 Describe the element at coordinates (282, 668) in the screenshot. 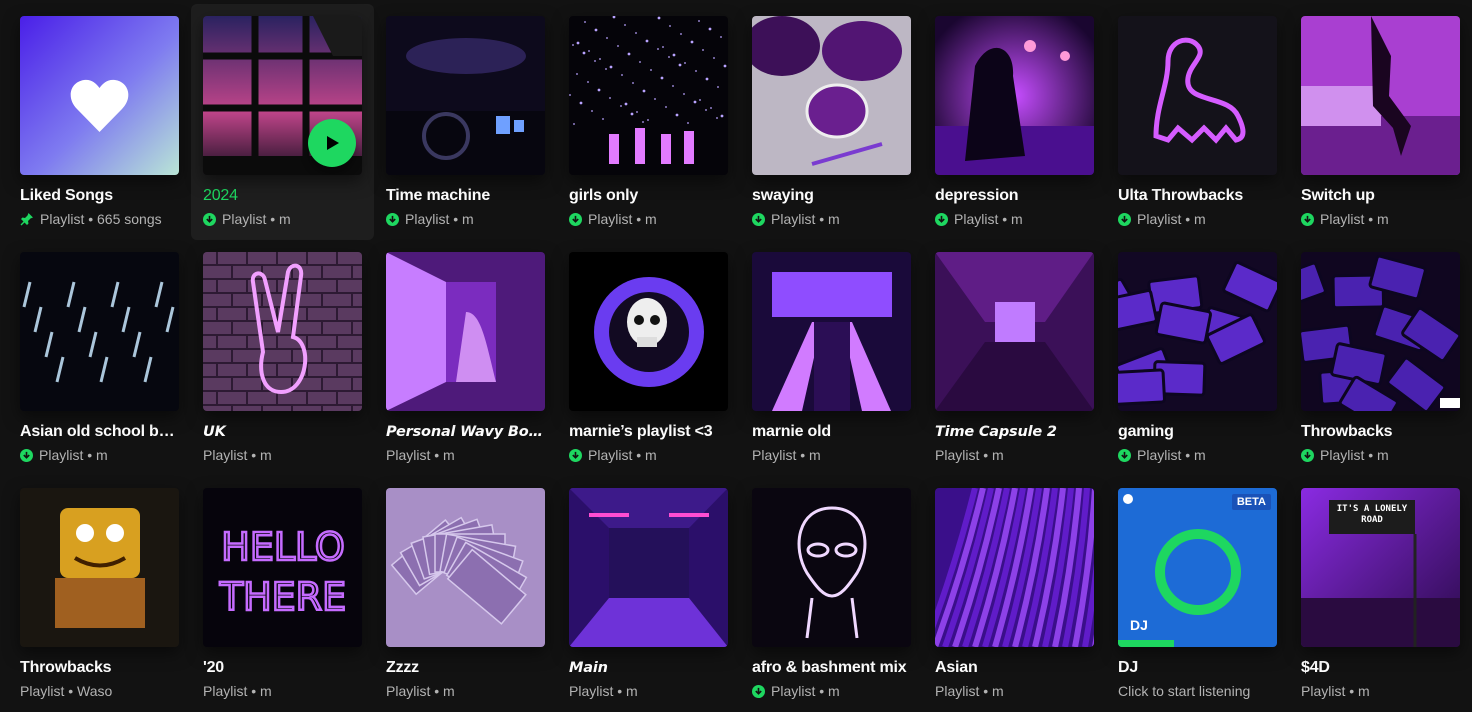

I see `playlist-title: '20` at that location.